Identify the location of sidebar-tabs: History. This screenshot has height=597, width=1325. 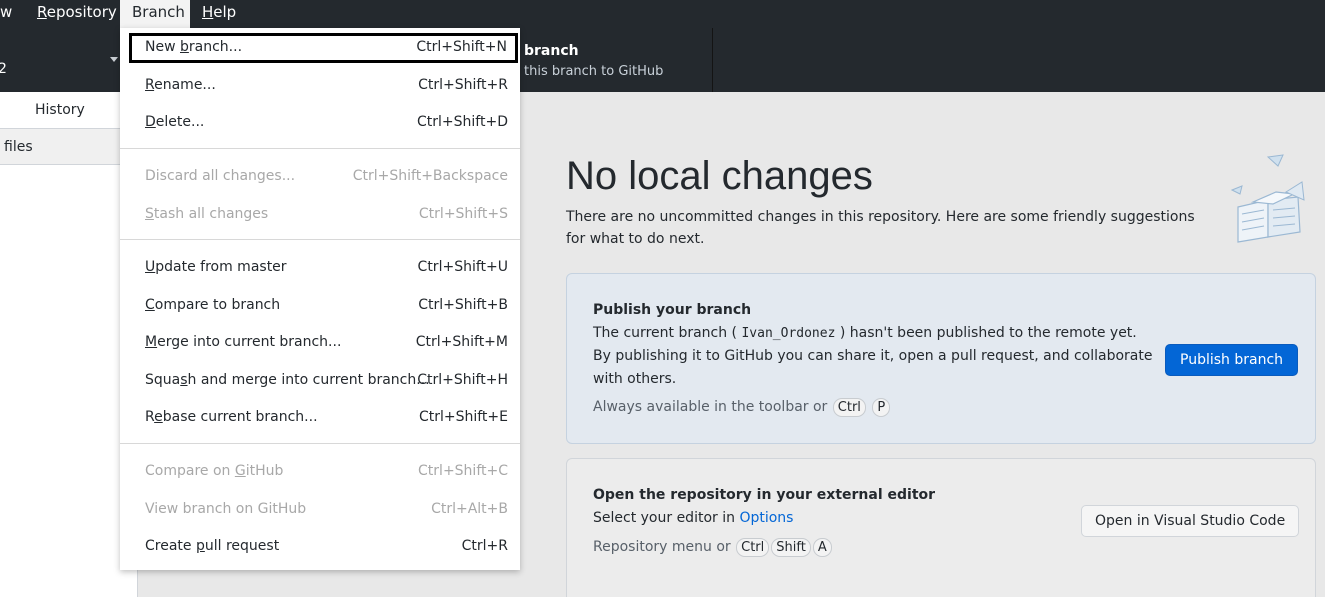
(68, 110).